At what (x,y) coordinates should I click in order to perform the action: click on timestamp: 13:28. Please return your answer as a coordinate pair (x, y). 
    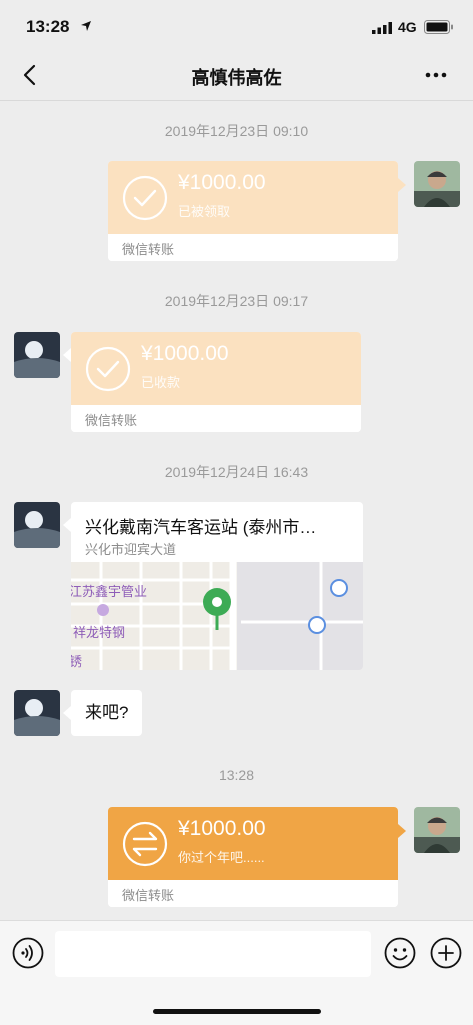
    Looking at the image, I should click on (236, 775).